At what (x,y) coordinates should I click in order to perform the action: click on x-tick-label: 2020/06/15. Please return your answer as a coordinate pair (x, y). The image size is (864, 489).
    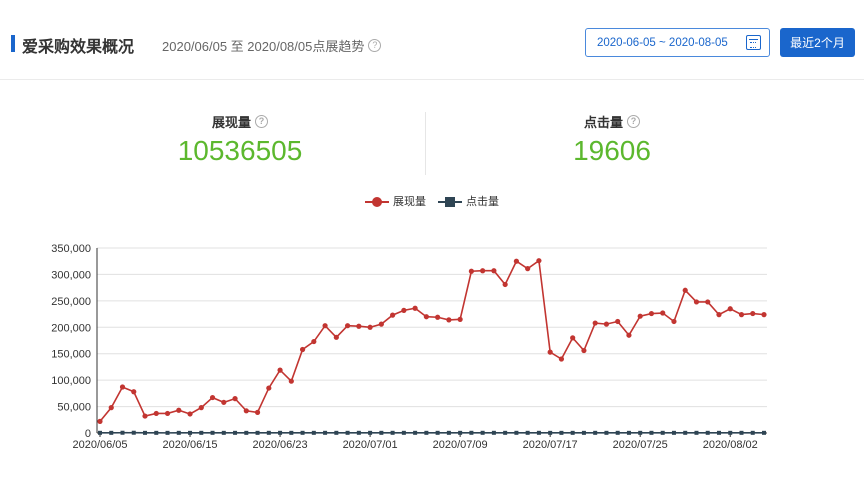
    Looking at the image, I should click on (190, 445).